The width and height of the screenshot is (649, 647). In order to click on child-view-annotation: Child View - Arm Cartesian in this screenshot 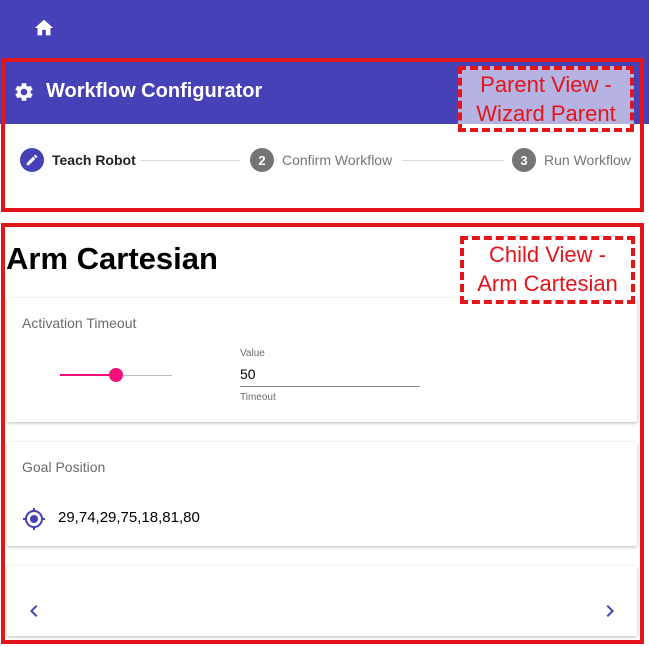, I will do `click(547, 270)`.